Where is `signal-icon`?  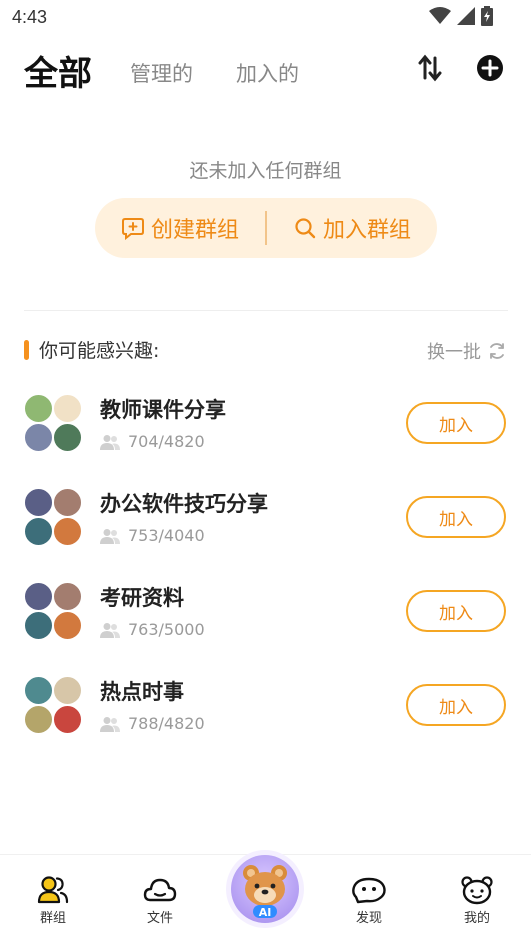
signal-icon is located at coordinates (466, 16).